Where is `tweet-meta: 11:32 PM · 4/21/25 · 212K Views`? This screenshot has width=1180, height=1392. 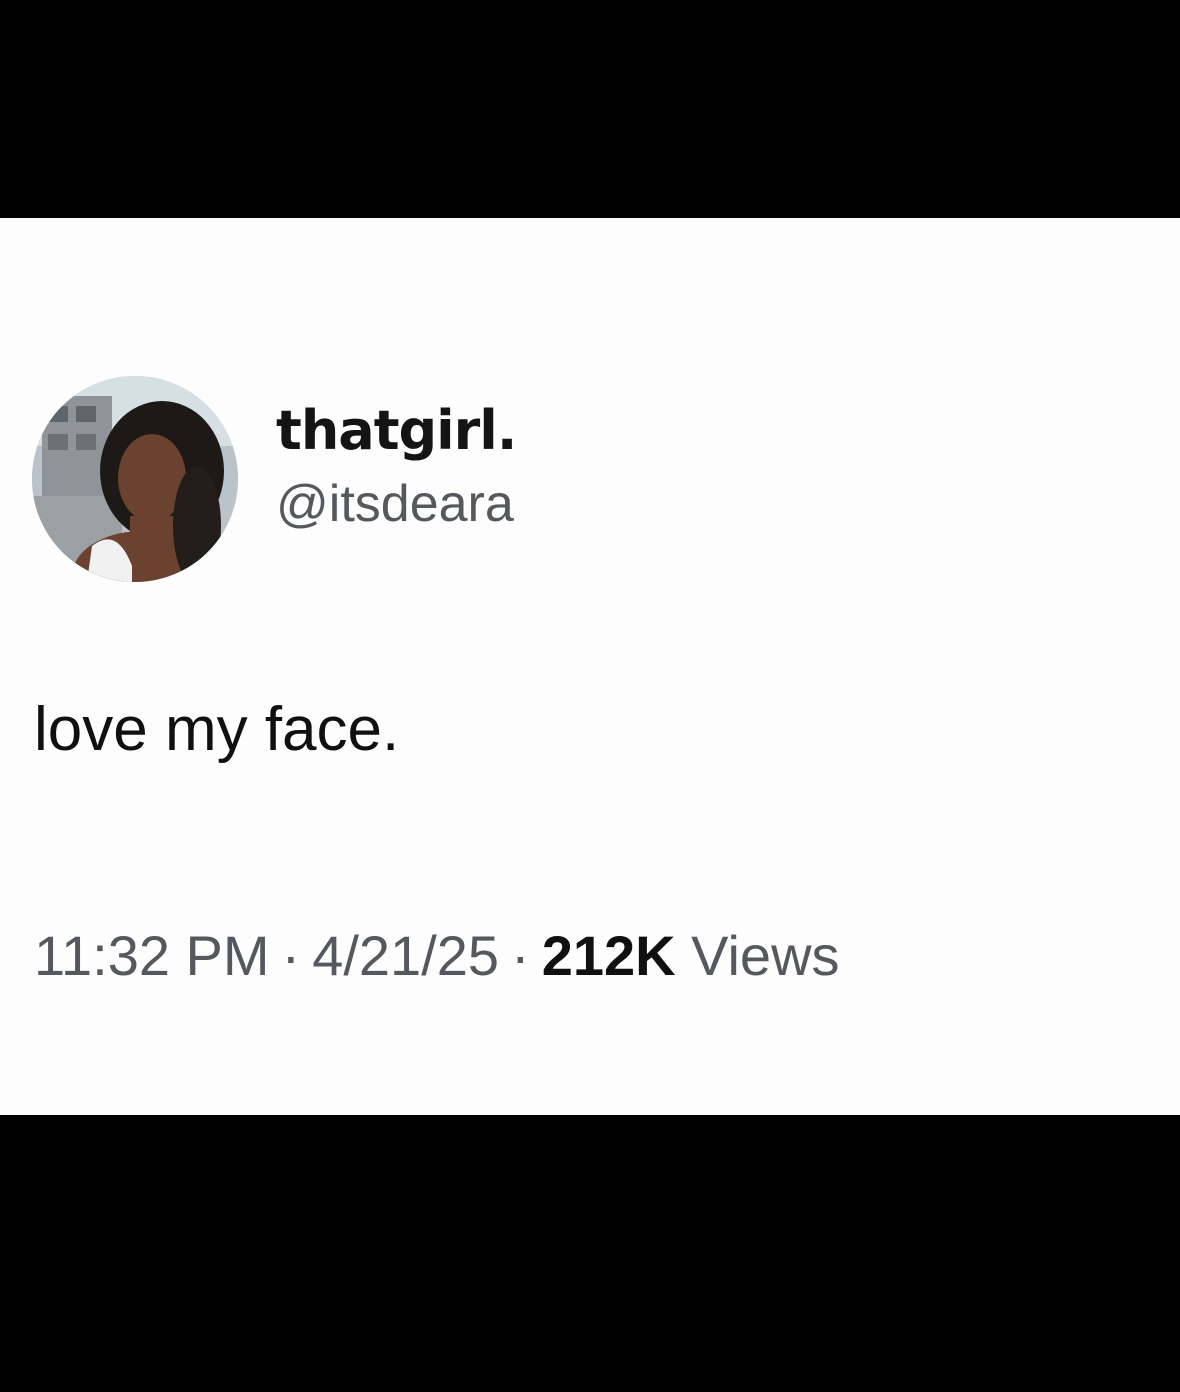 tweet-meta: 11:32 PM · 4/21/25 · 212K Views is located at coordinates (437, 956).